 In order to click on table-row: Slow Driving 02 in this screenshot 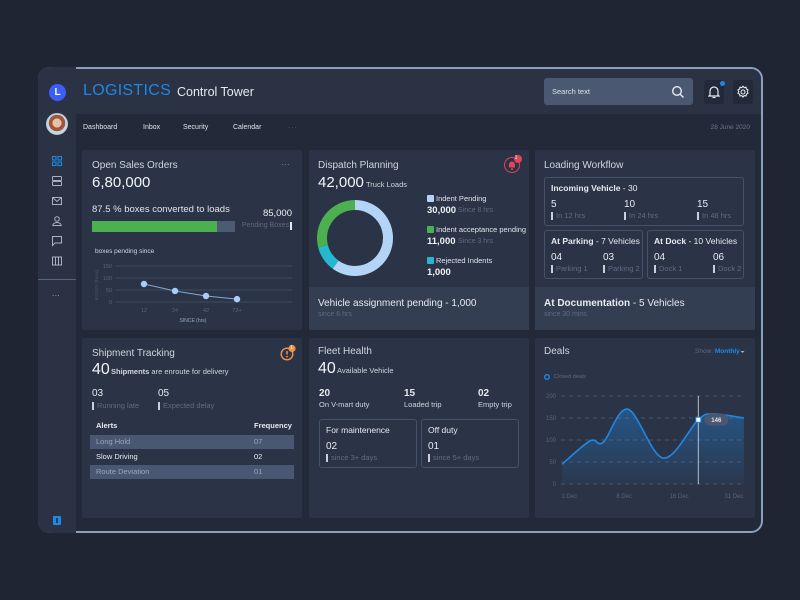, I will do `click(192, 457)`.